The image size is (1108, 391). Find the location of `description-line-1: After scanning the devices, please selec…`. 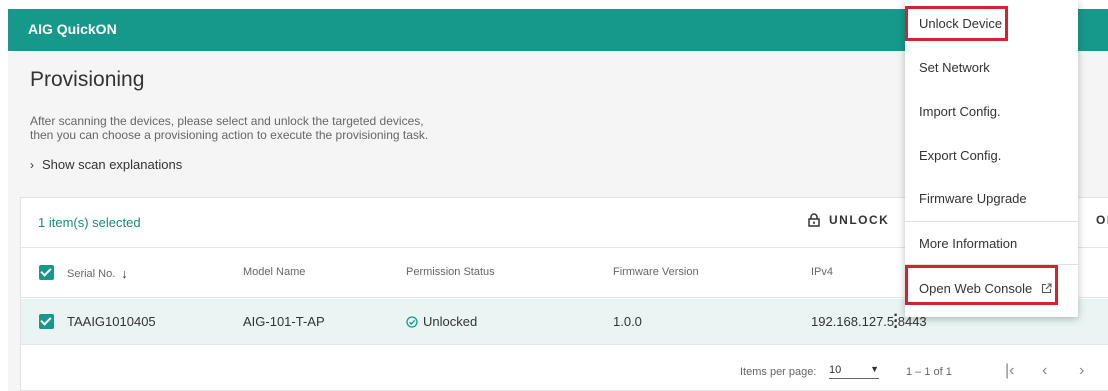

description-line-1: After scanning the devices, please selec… is located at coordinates (227, 121).